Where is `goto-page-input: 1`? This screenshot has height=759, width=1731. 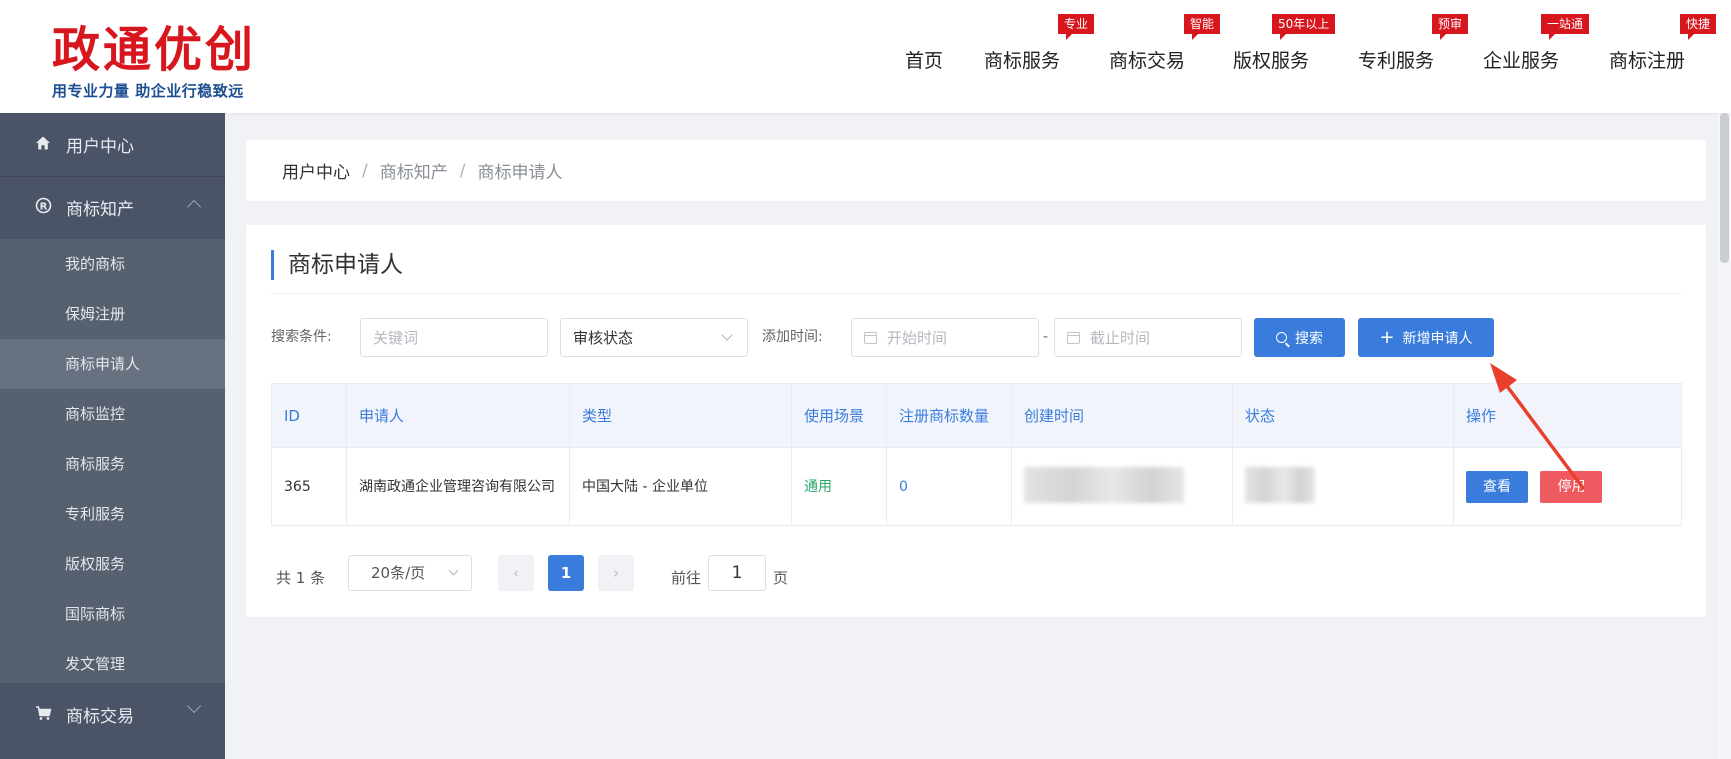
goto-page-input: 1 is located at coordinates (737, 573).